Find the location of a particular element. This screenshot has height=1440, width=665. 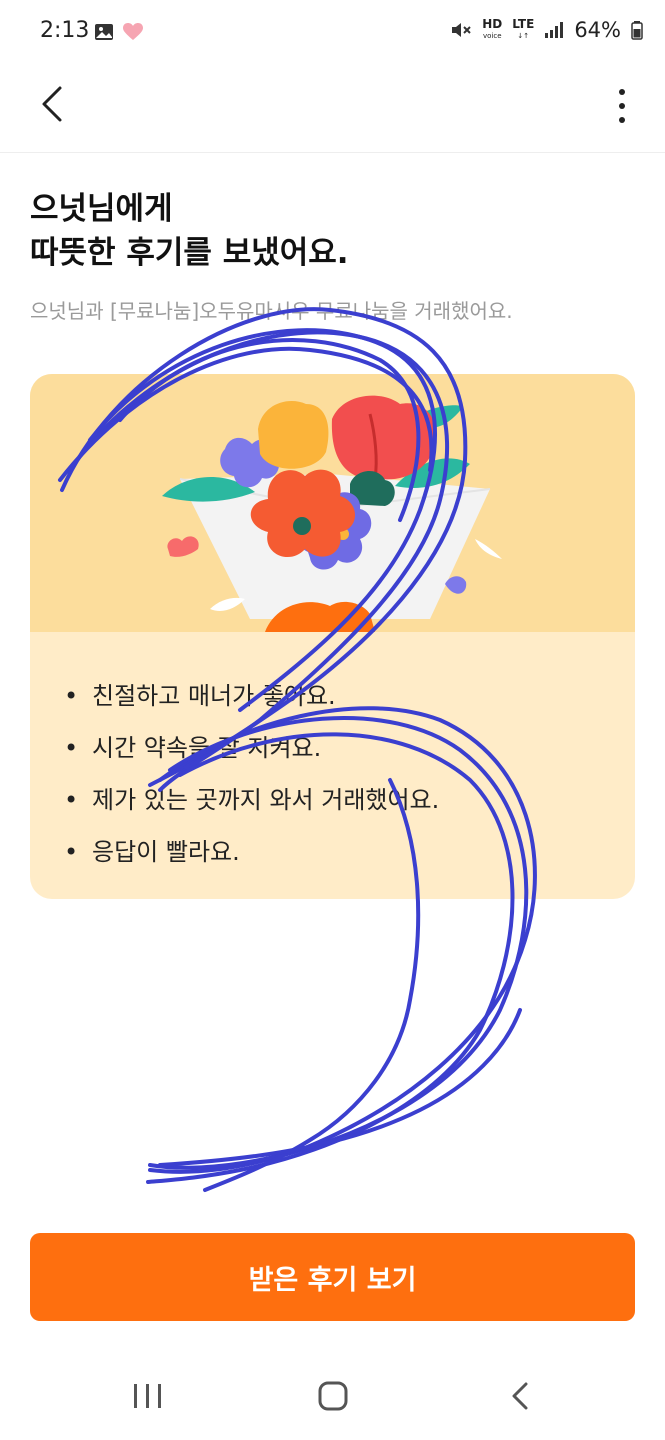

back-arrow-icon is located at coordinates (520, 1396).